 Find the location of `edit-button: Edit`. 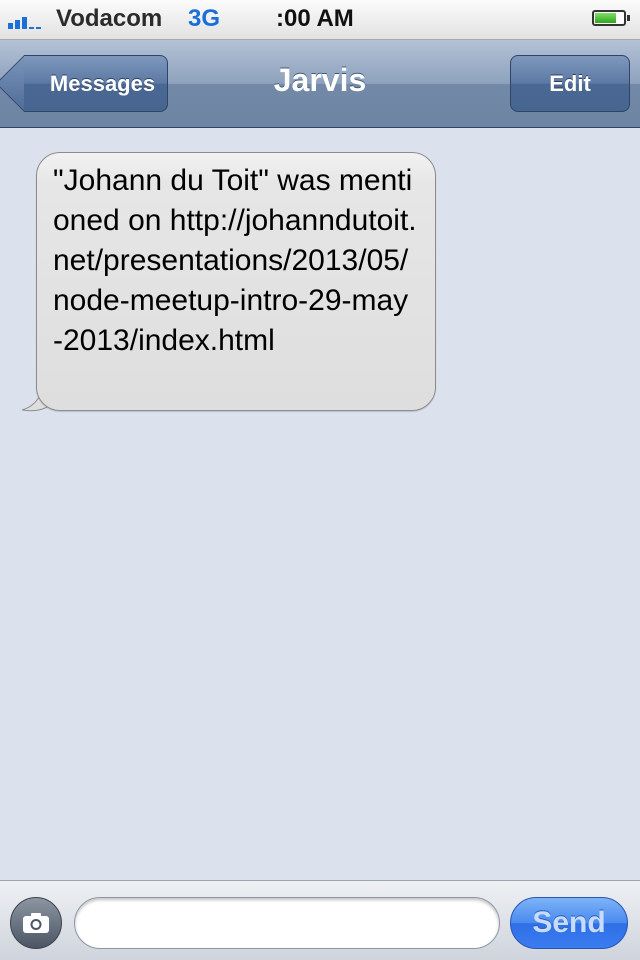

edit-button: Edit is located at coordinates (570, 83).